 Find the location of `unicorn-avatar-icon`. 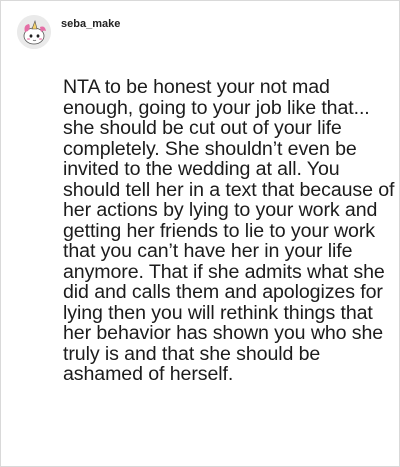

unicorn-avatar-icon is located at coordinates (34, 32).